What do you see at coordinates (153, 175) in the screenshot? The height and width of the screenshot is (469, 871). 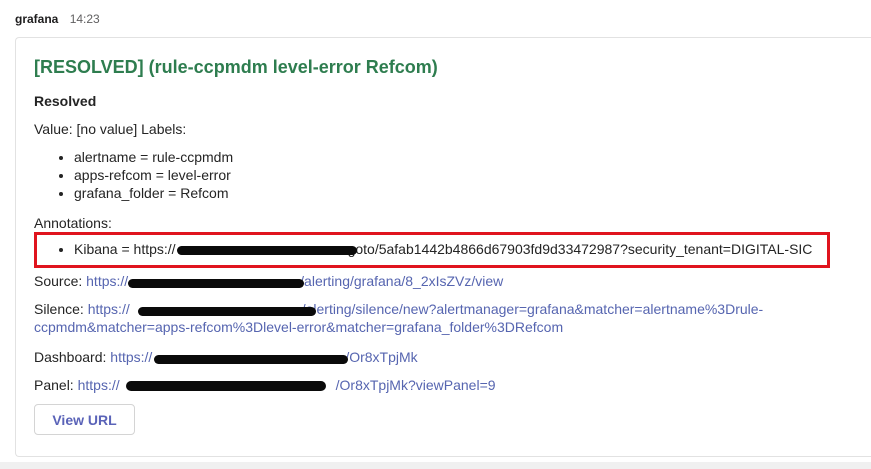 I see `list-item: apps-refcom = level-error` at bounding box center [153, 175].